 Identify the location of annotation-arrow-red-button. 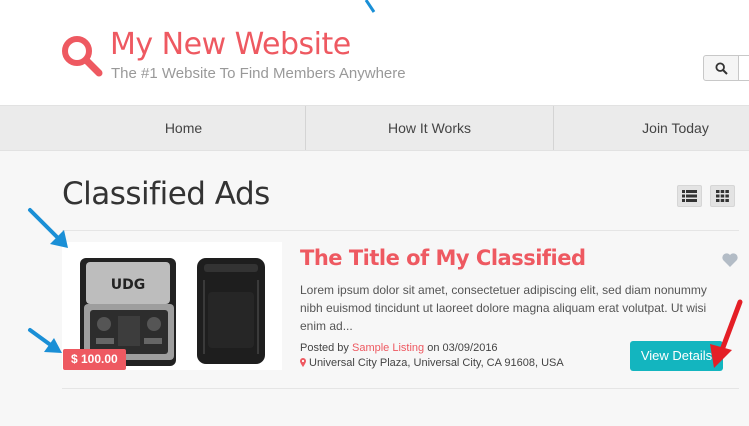
(726, 333).